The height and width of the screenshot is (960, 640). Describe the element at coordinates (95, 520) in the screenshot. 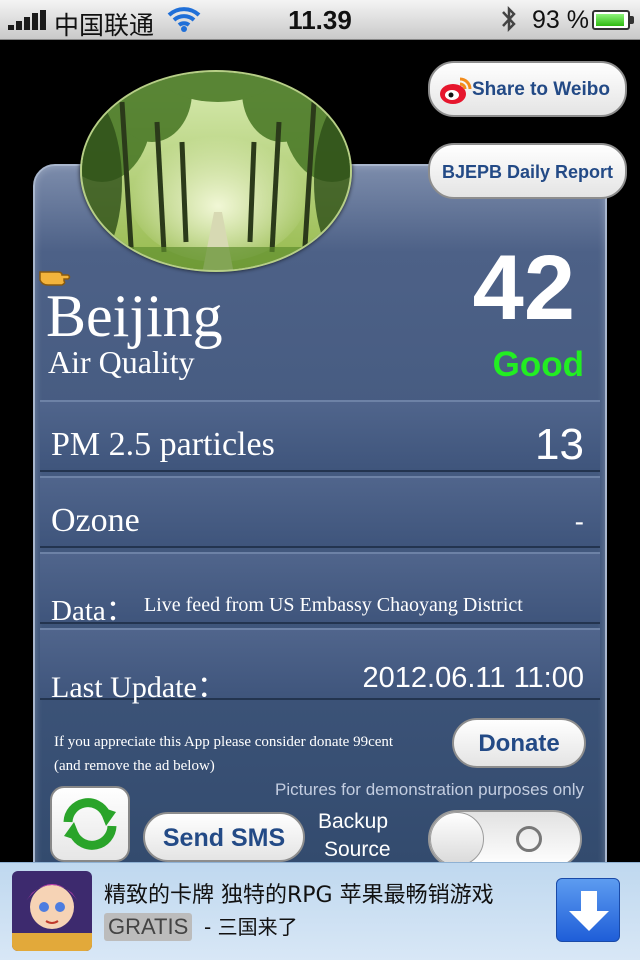

I see `ozone-label: Ozone` at that location.